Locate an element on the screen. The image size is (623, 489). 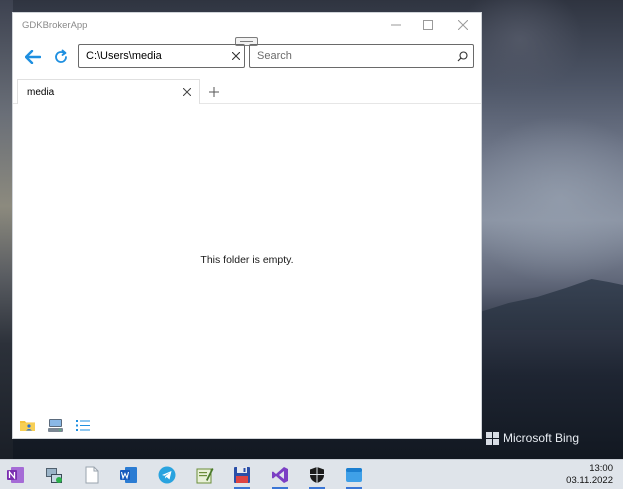
word-icon is located at coordinates (128, 475).